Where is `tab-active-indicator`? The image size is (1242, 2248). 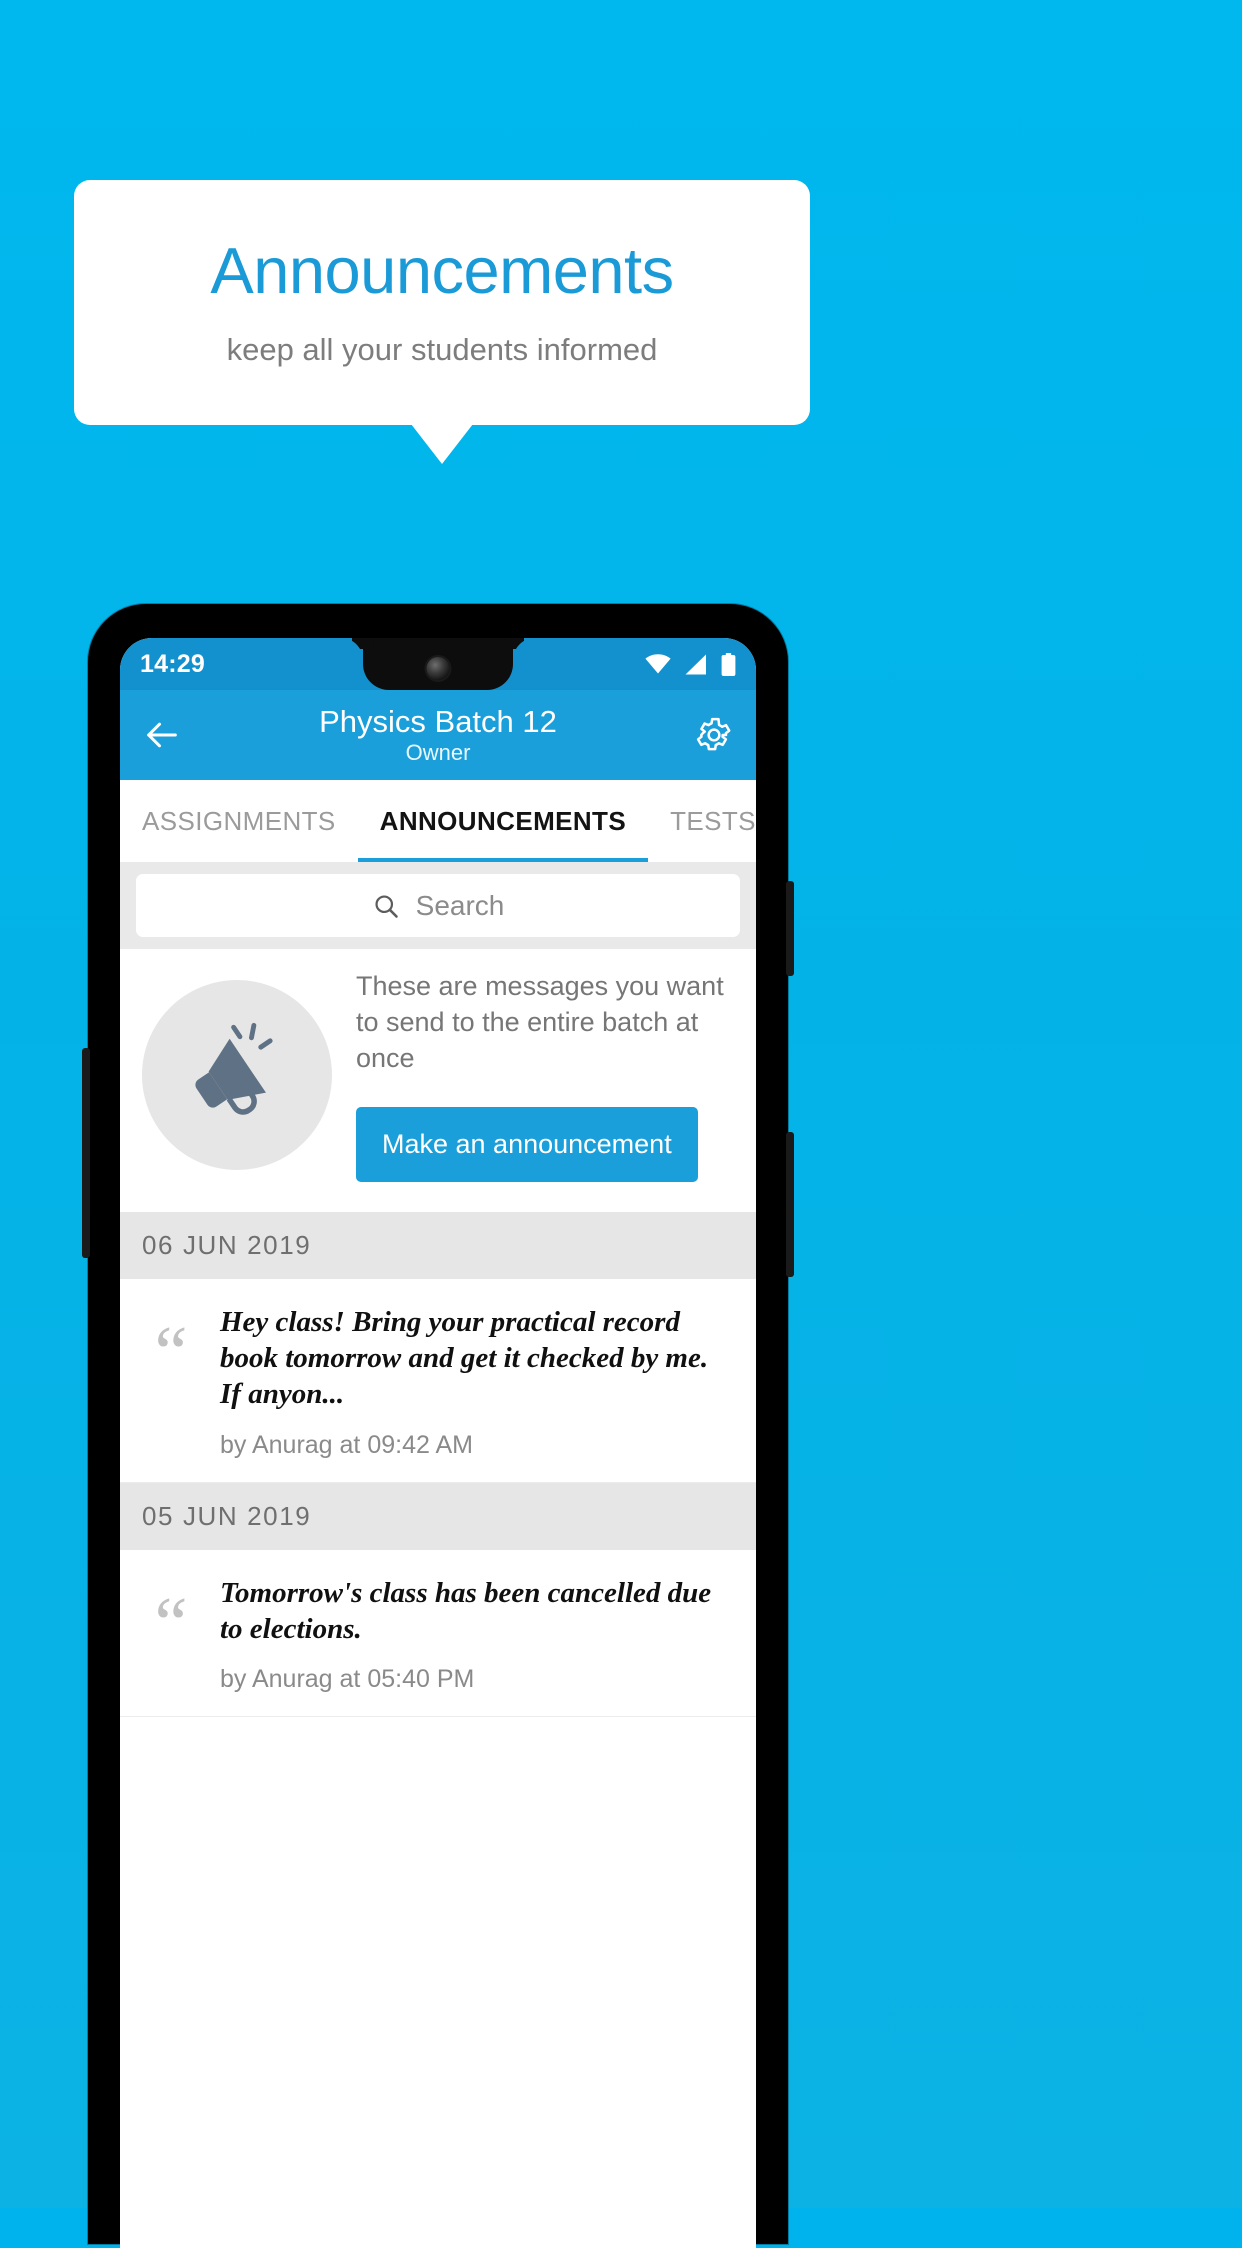 tab-active-indicator is located at coordinates (503, 860).